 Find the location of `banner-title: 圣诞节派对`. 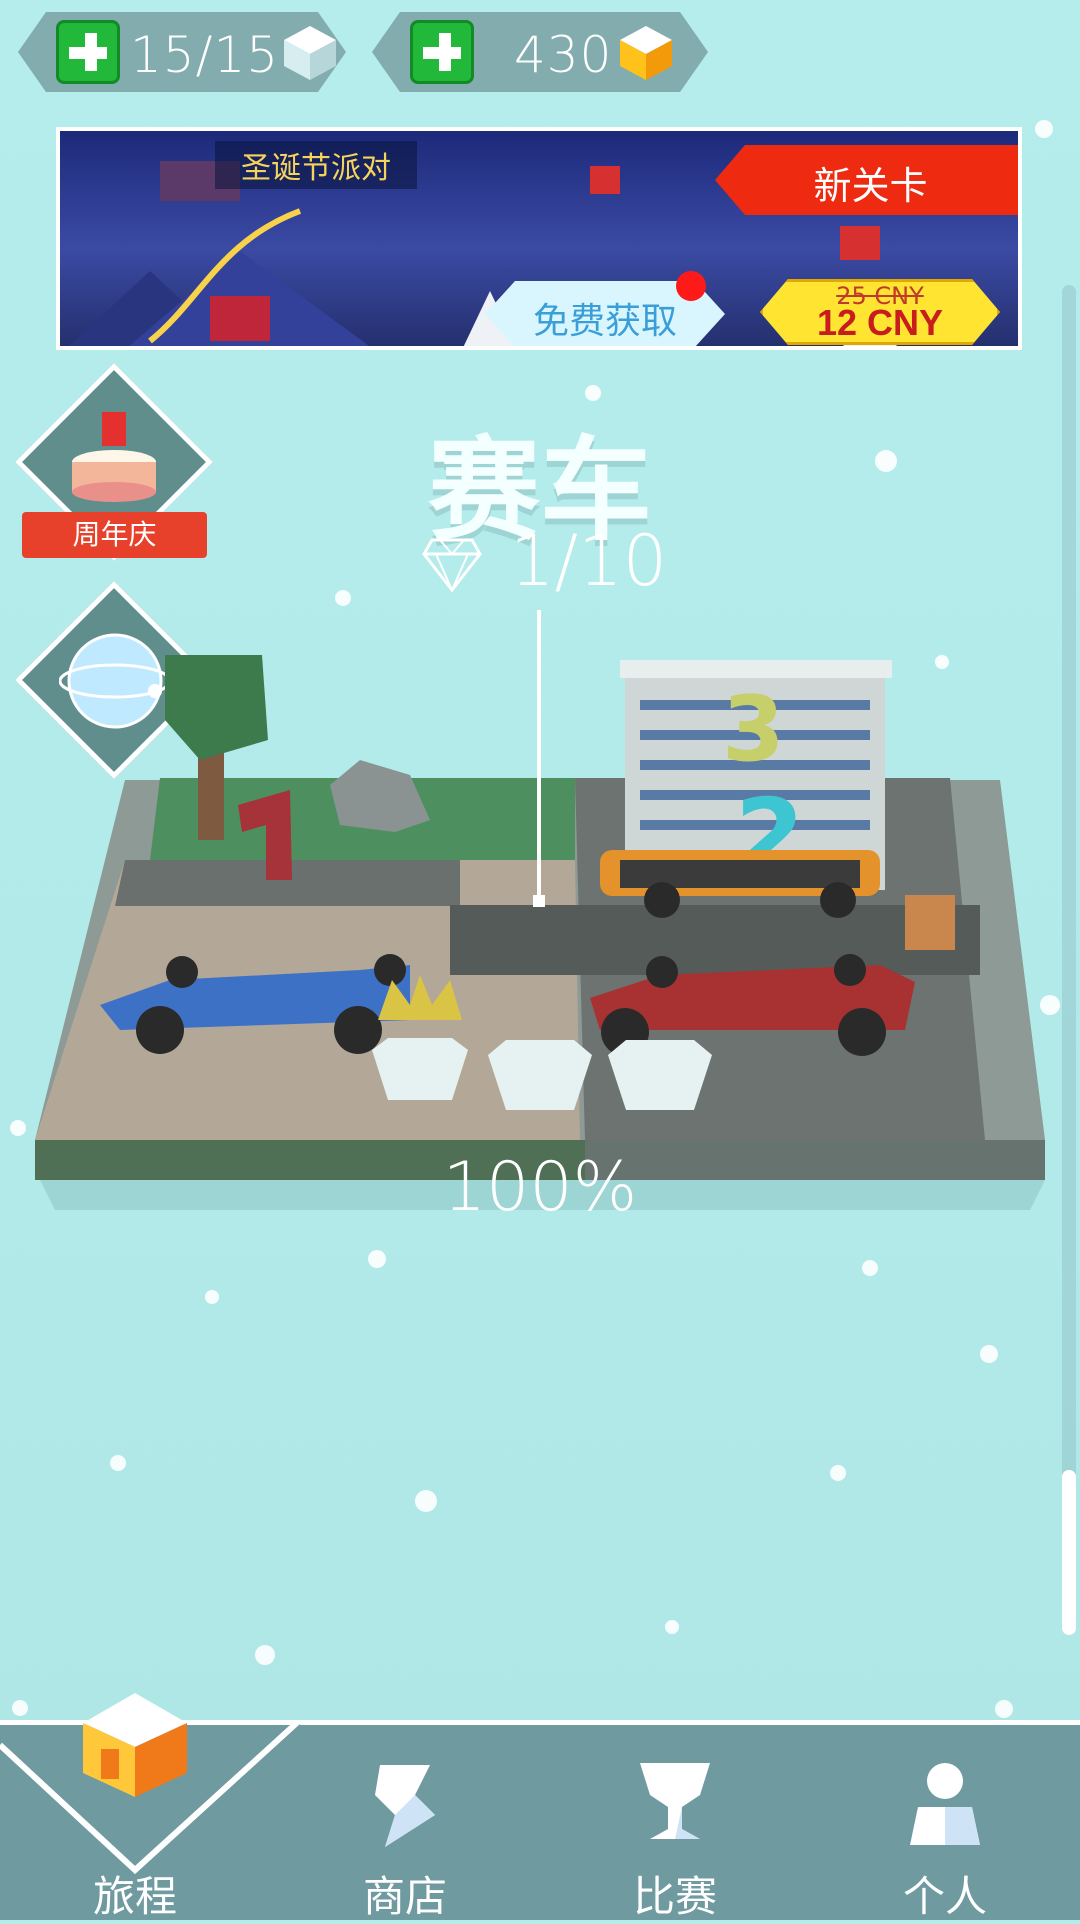

banner-title: 圣诞节派对 is located at coordinates (316, 165).